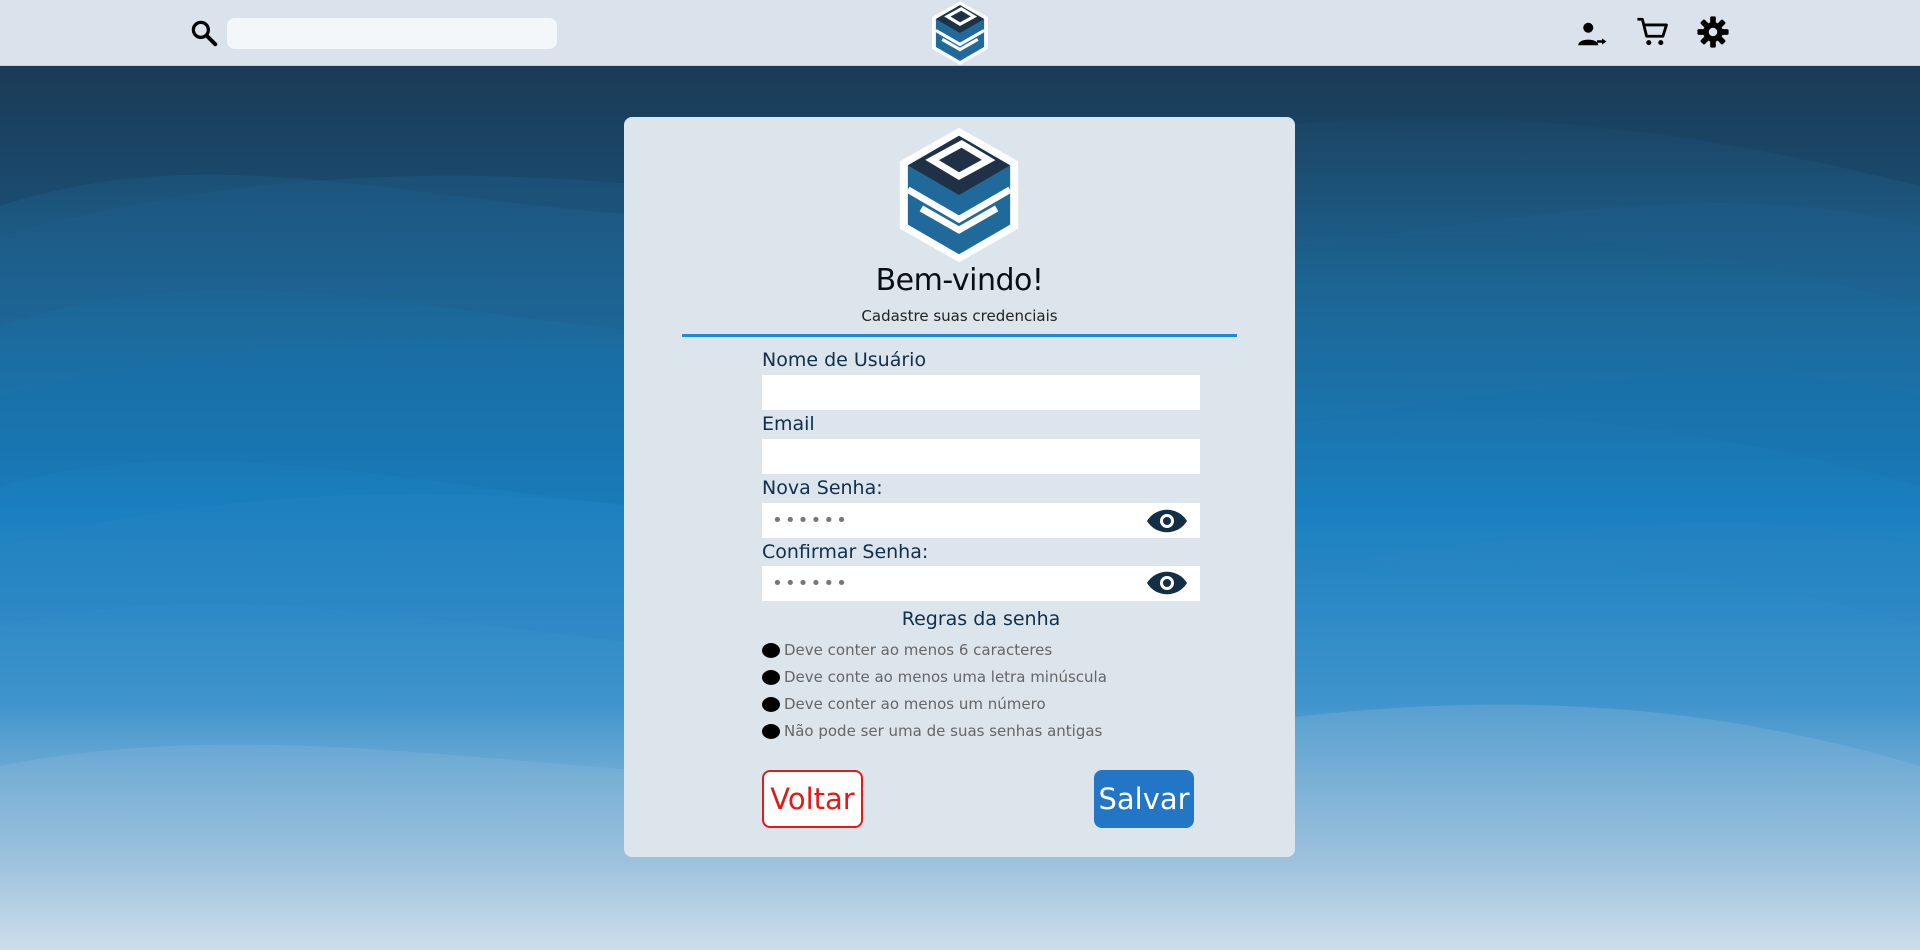 This screenshot has width=1920, height=950. I want to click on back-button: Voltar, so click(812, 799).